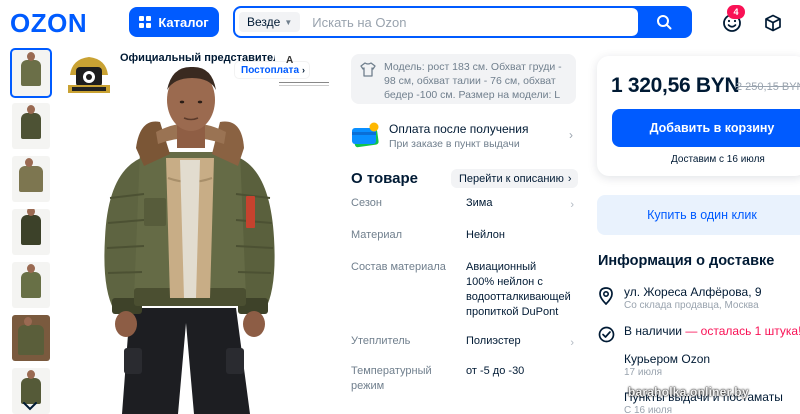 Image resolution: width=800 pixels, height=414 pixels. I want to click on tshirt-icon, so click(368, 71).